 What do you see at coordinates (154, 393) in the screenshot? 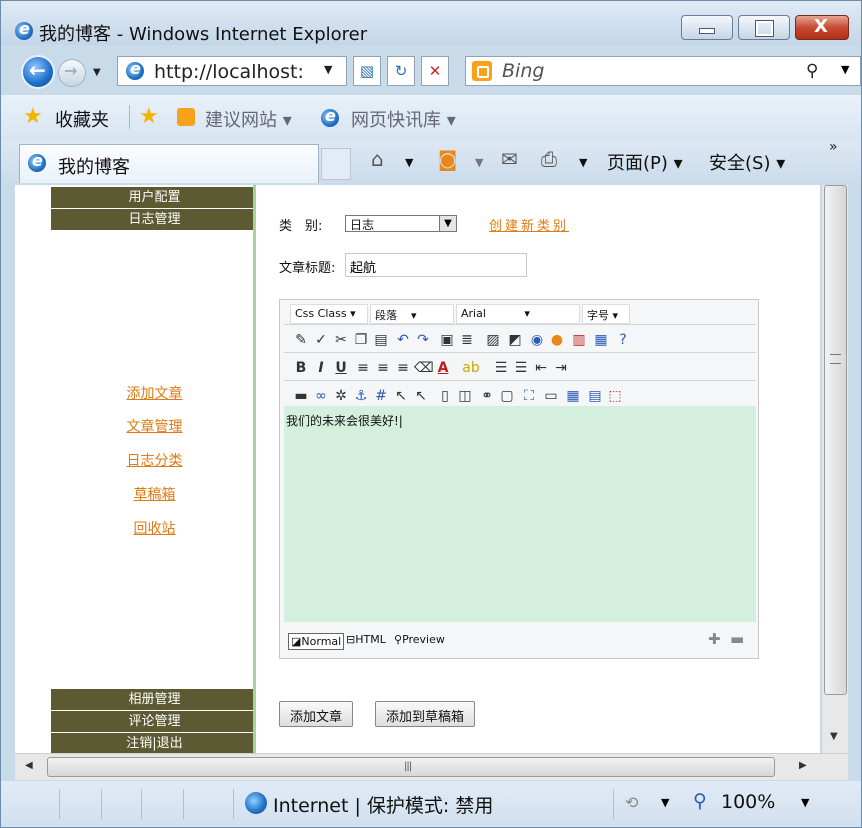
I see `nav-link-add-article: 添加文章` at bounding box center [154, 393].